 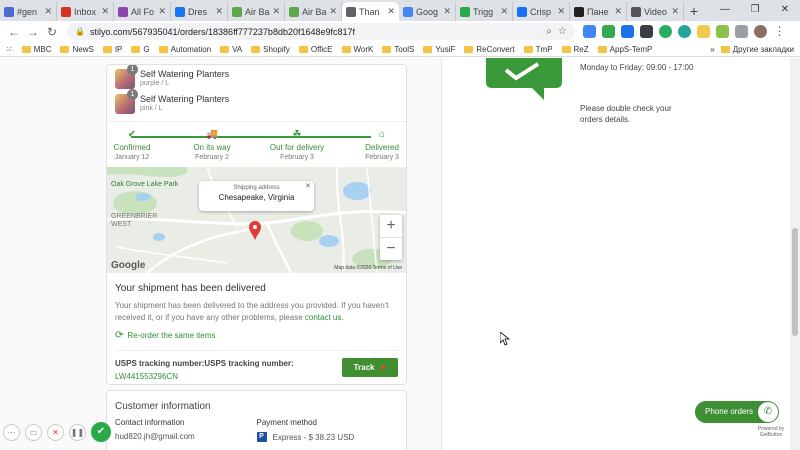 I want to click on bookmark-item: Automation, so click(x=184, y=49).